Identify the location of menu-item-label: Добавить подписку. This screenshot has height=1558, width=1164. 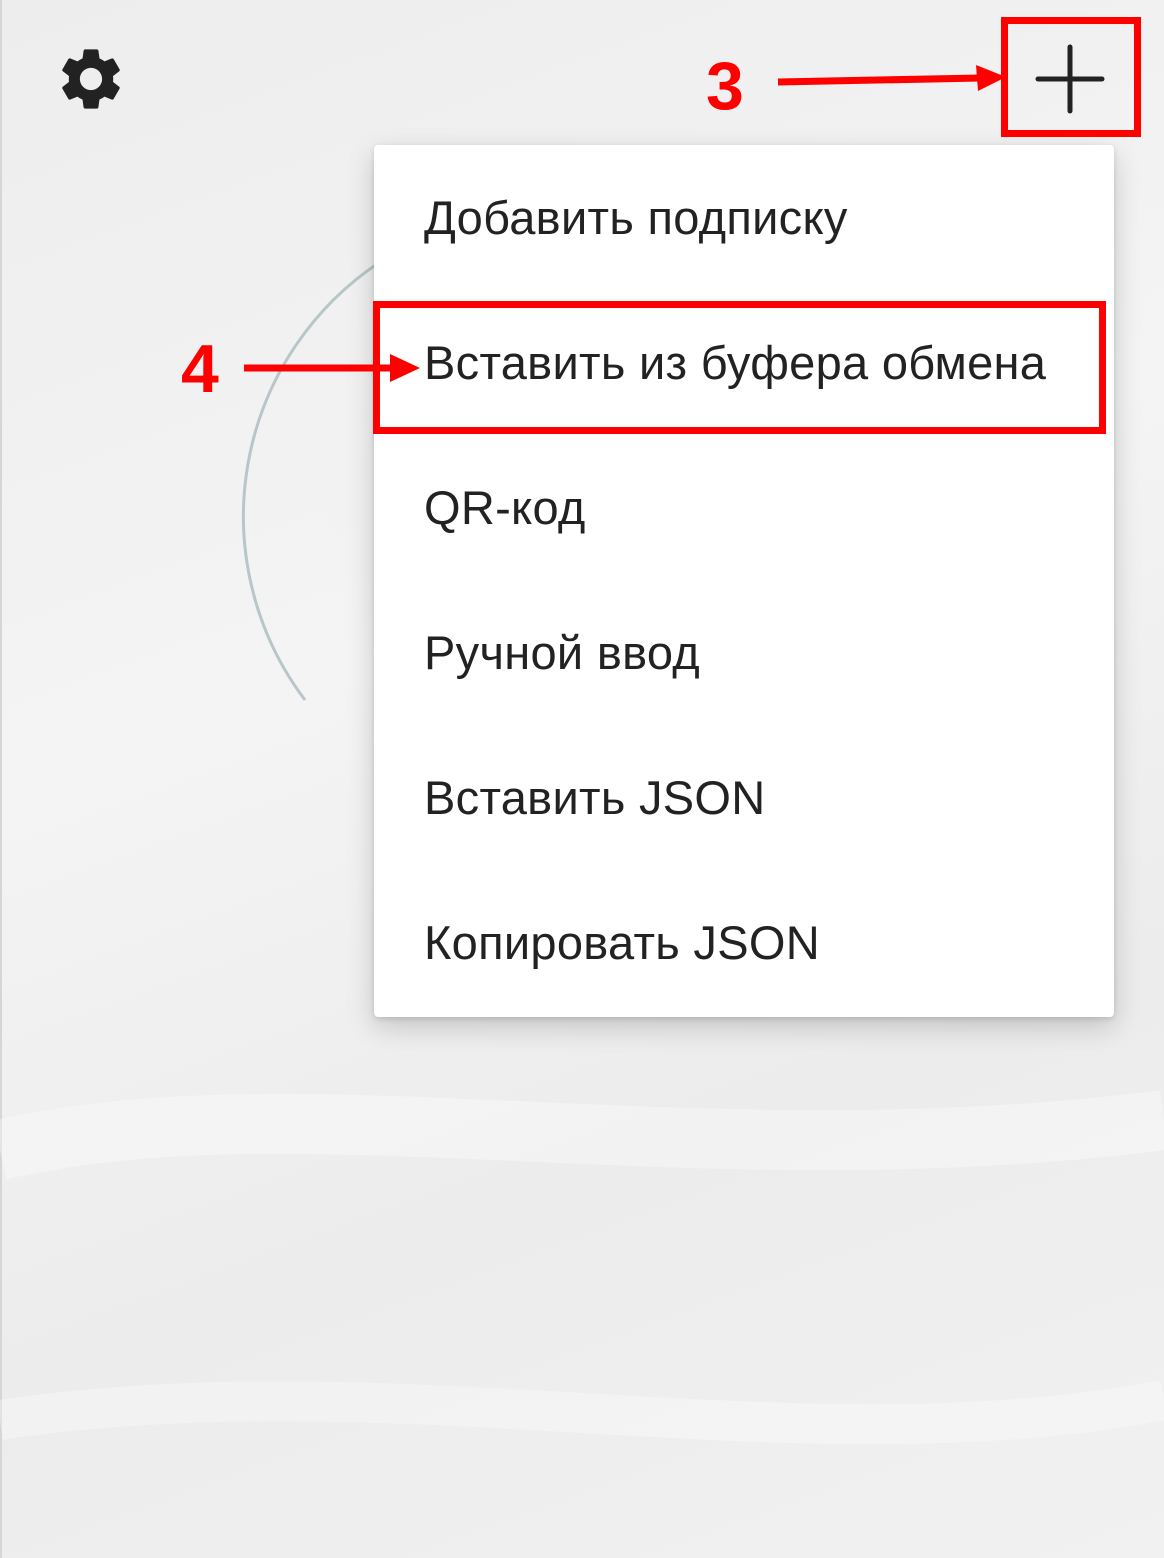
(636, 217).